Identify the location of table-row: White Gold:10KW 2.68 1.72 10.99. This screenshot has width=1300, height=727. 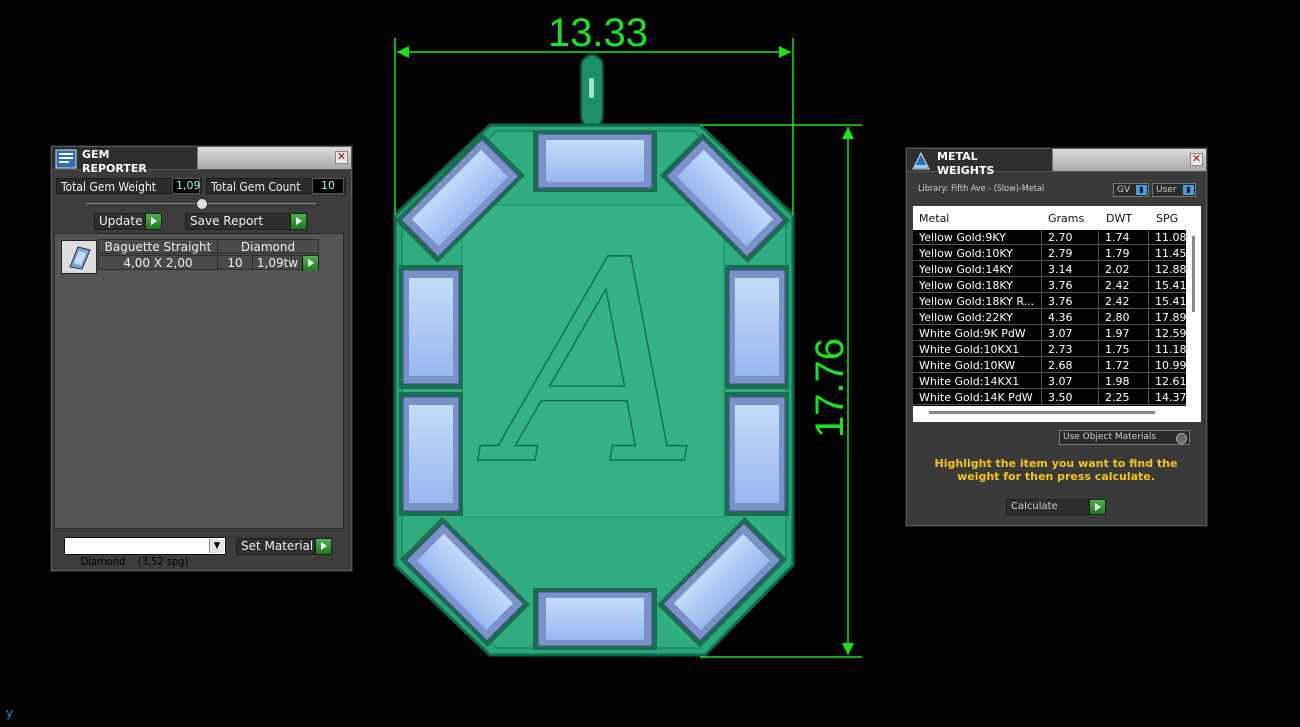
(1049, 366).